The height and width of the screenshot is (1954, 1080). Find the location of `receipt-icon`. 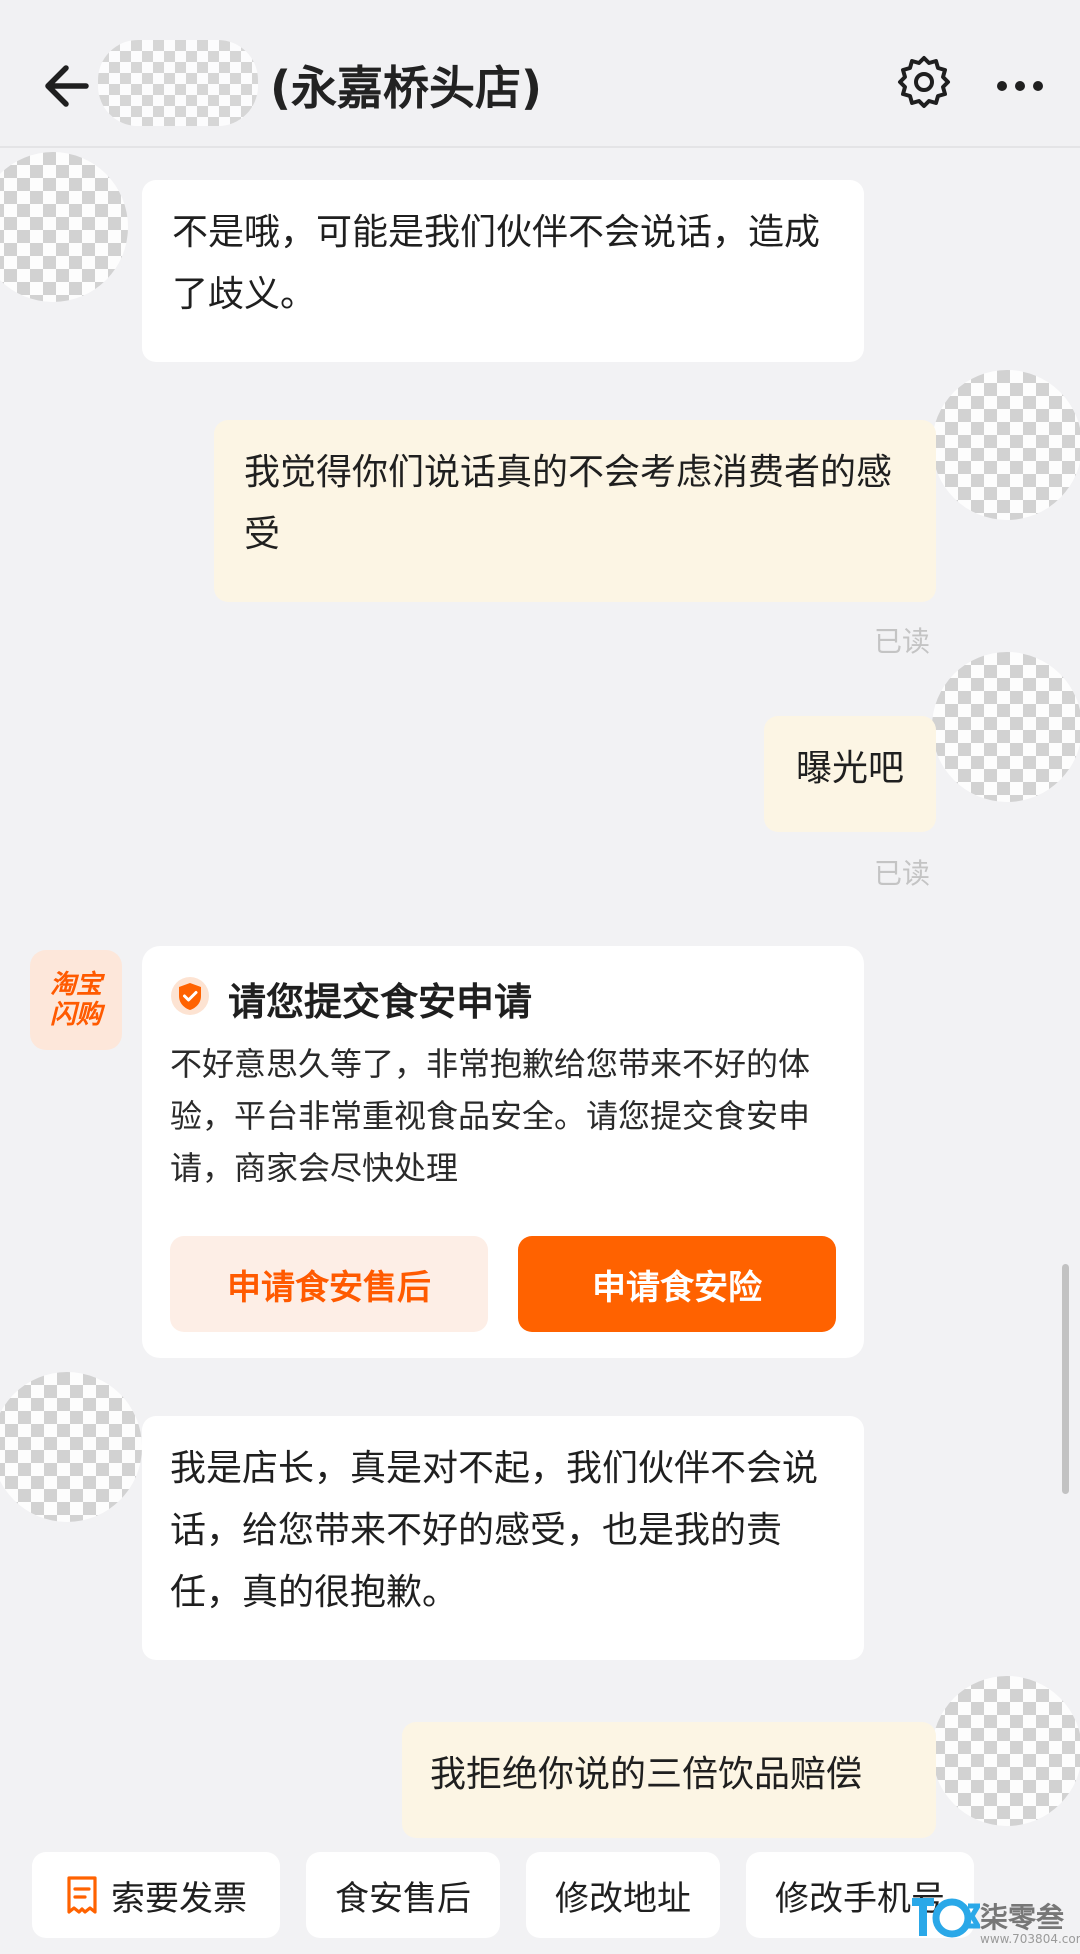

receipt-icon is located at coordinates (82, 1895).